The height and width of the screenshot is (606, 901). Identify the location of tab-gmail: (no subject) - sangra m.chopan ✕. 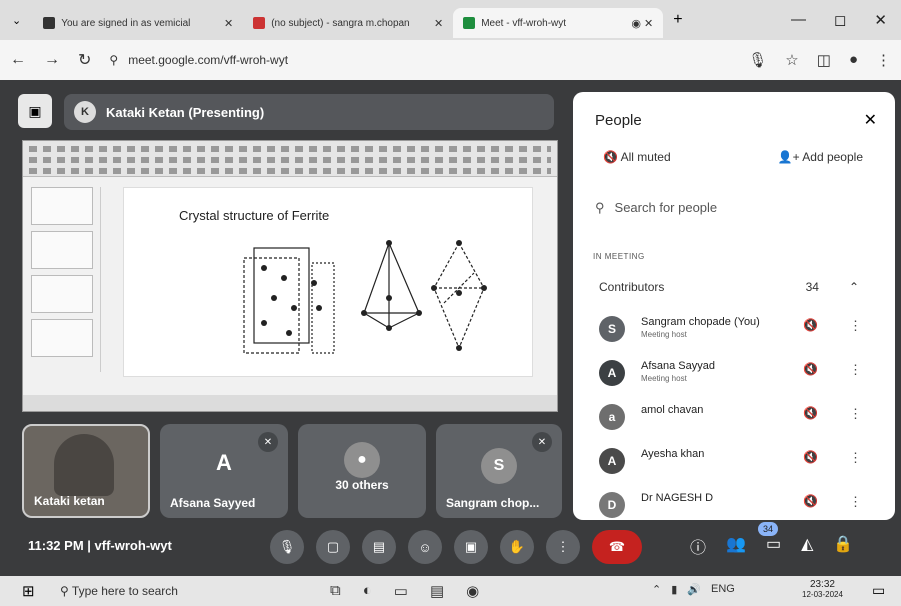
(348, 23).